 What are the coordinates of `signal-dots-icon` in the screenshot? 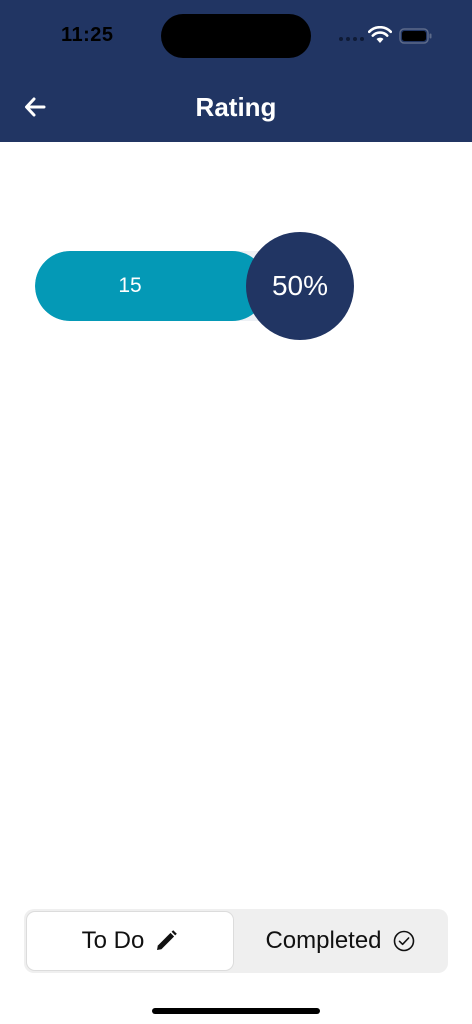 It's located at (351, 39).